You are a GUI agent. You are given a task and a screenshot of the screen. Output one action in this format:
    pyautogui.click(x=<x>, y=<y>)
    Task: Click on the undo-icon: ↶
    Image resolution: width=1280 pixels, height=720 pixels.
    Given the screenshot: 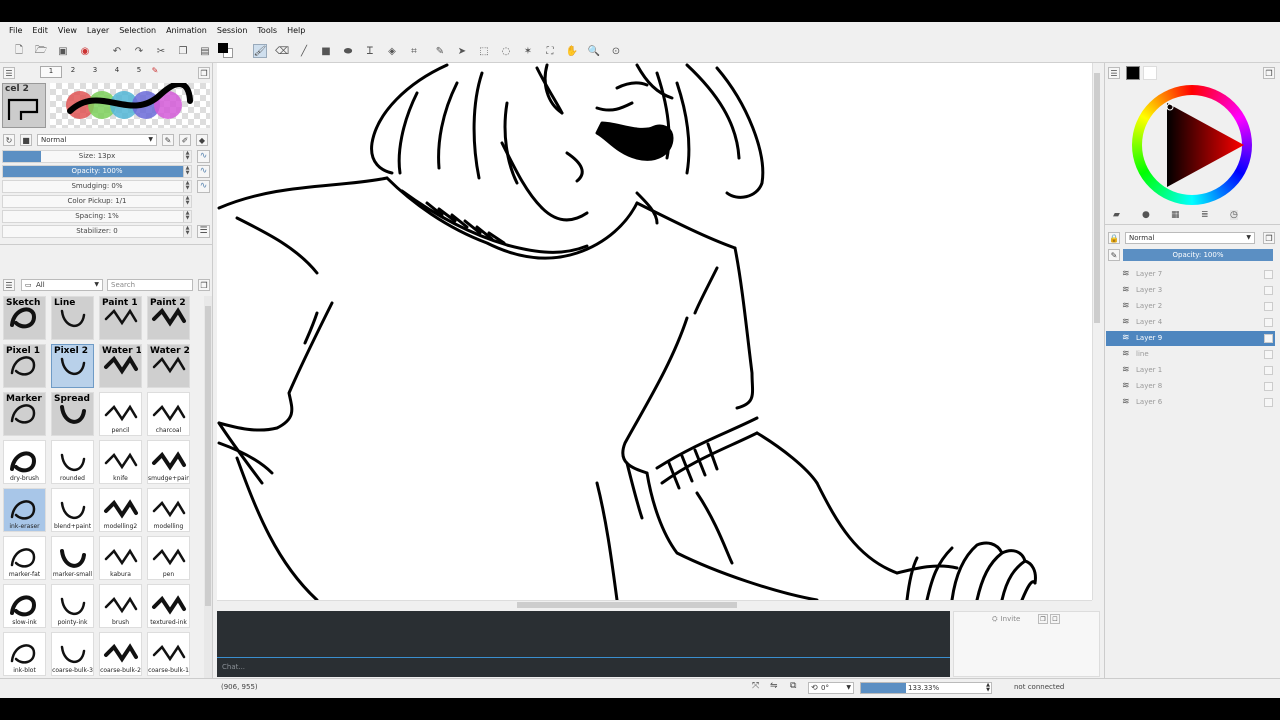 What is the action you would take?
    pyautogui.click(x=117, y=51)
    